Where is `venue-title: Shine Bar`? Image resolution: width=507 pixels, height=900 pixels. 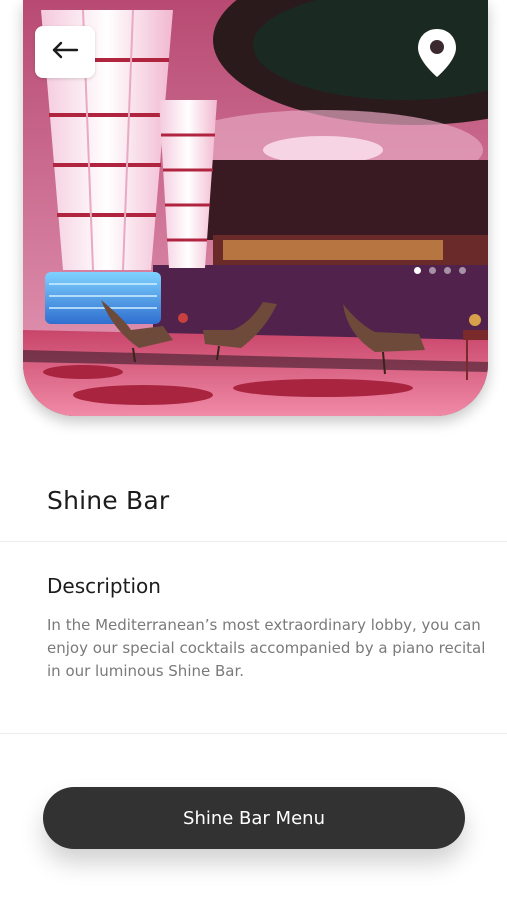
venue-title: Shine Bar is located at coordinates (108, 500).